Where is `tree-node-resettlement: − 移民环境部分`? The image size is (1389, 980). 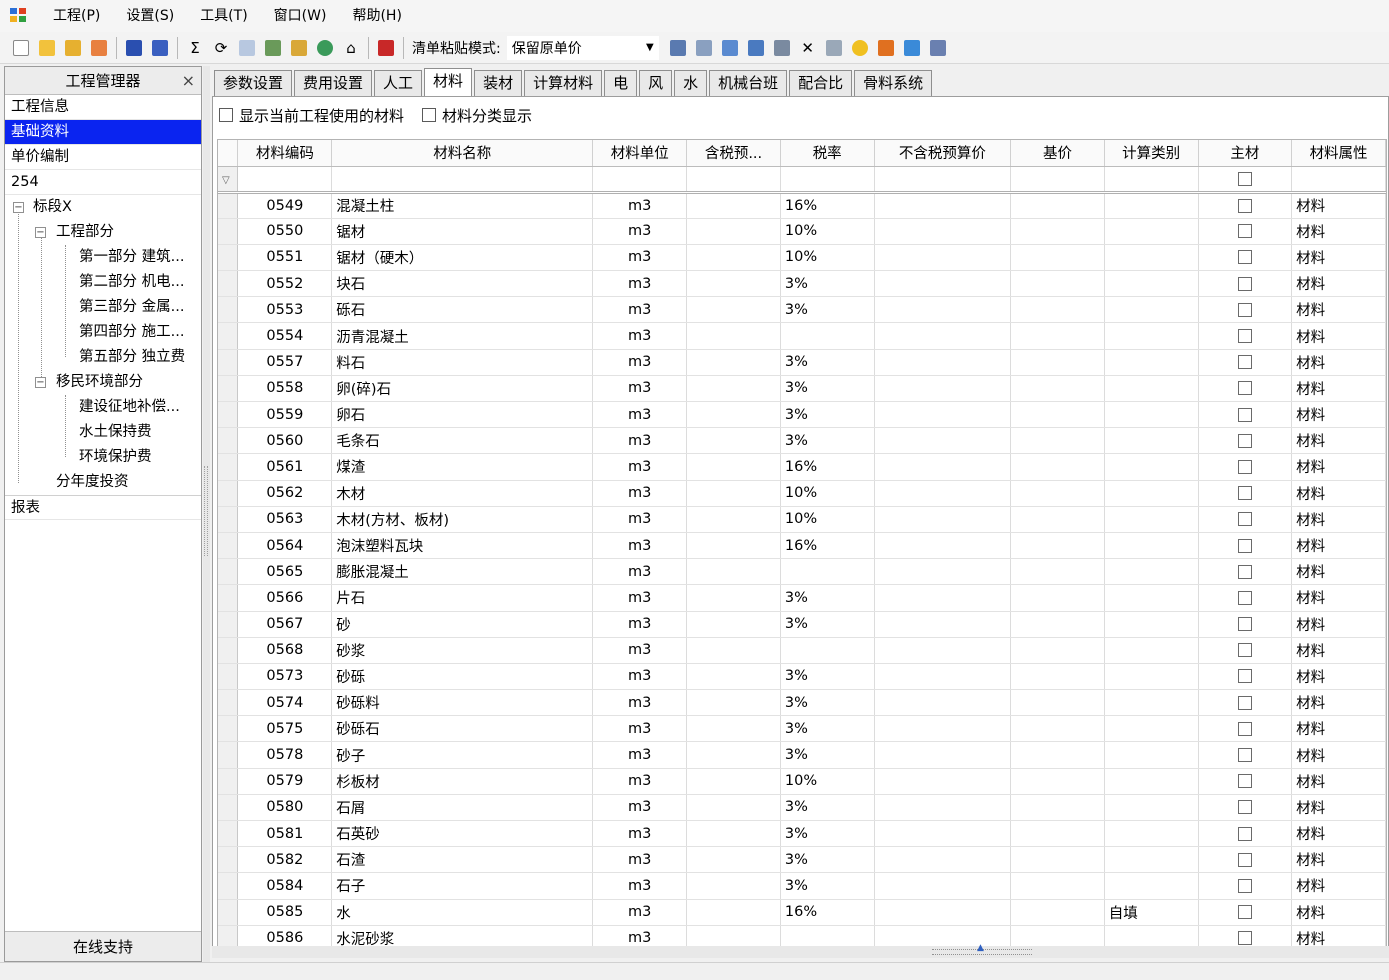 tree-node-resettlement: − 移民环境部分 is located at coordinates (103, 382).